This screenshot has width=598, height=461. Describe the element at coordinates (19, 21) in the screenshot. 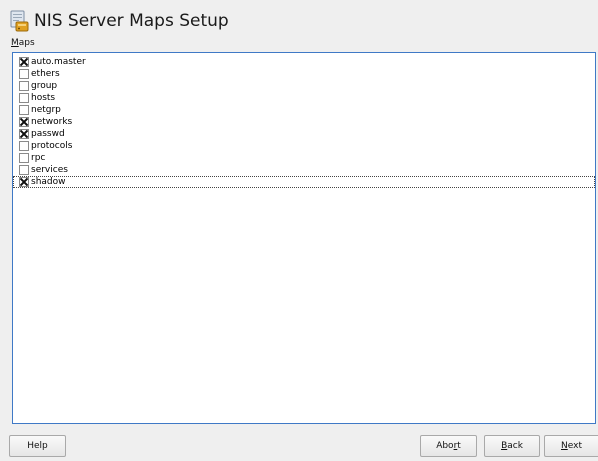

I see `server-document-icon` at that location.